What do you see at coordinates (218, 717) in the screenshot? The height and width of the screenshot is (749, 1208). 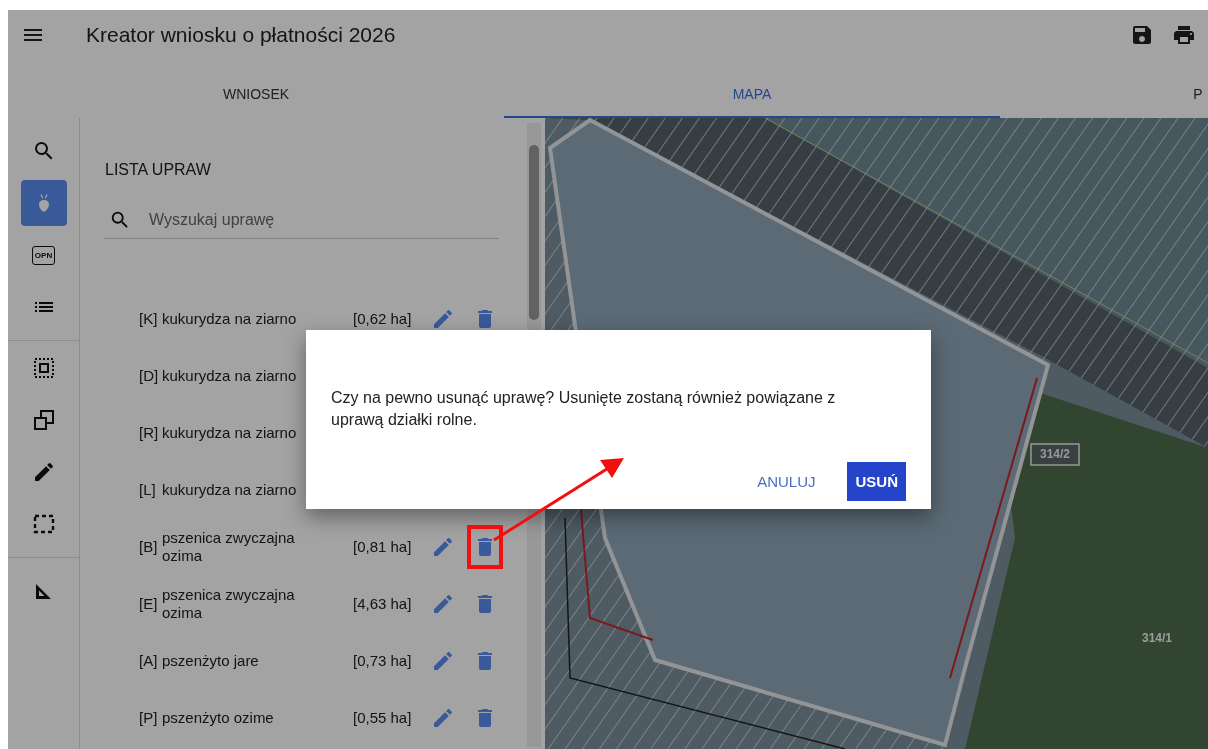 I see `crop-name: pszenżyto ozime` at bounding box center [218, 717].